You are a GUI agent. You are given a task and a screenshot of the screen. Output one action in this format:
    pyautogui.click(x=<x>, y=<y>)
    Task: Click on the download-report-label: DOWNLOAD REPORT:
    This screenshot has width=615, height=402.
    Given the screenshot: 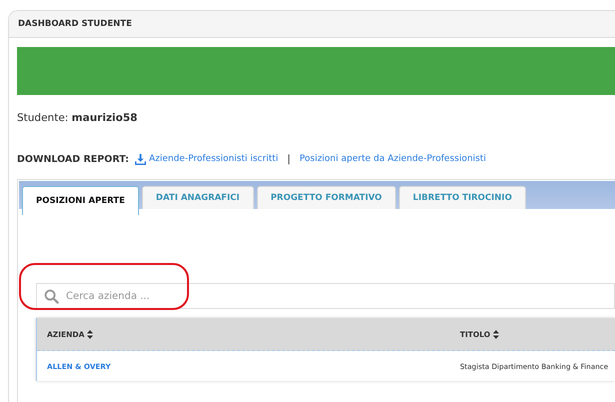 What is the action you would take?
    pyautogui.click(x=73, y=159)
    